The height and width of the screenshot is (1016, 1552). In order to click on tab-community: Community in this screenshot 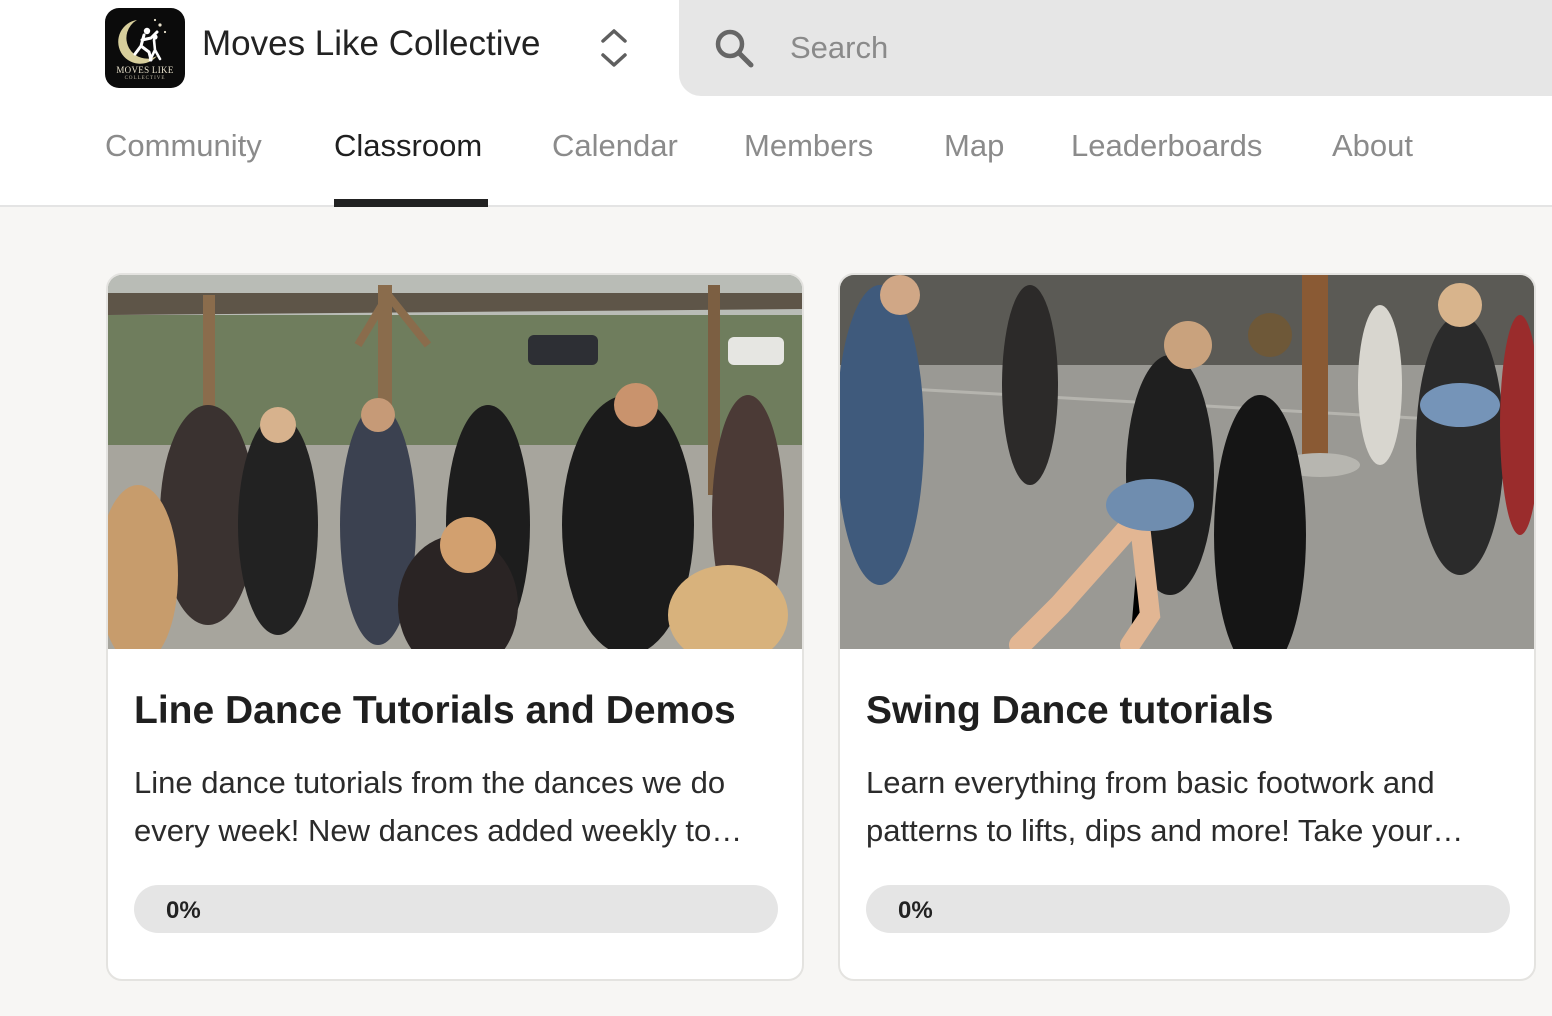, I will do `click(183, 146)`.